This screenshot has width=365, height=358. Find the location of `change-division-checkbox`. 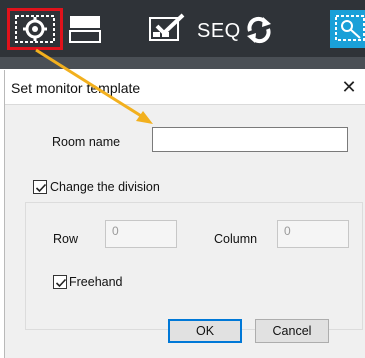

change-division-checkbox is located at coordinates (40, 187).